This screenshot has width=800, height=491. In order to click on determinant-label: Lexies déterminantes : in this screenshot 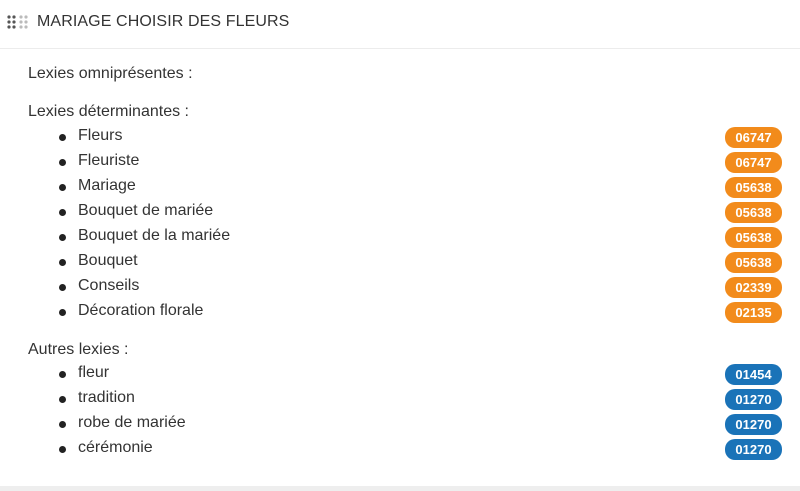, I will do `click(108, 111)`.